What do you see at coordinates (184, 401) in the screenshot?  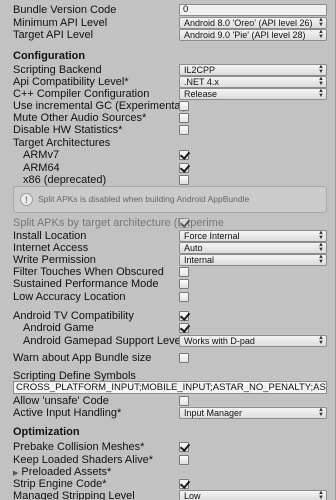 I see `allow-unsafe-checkbox` at bounding box center [184, 401].